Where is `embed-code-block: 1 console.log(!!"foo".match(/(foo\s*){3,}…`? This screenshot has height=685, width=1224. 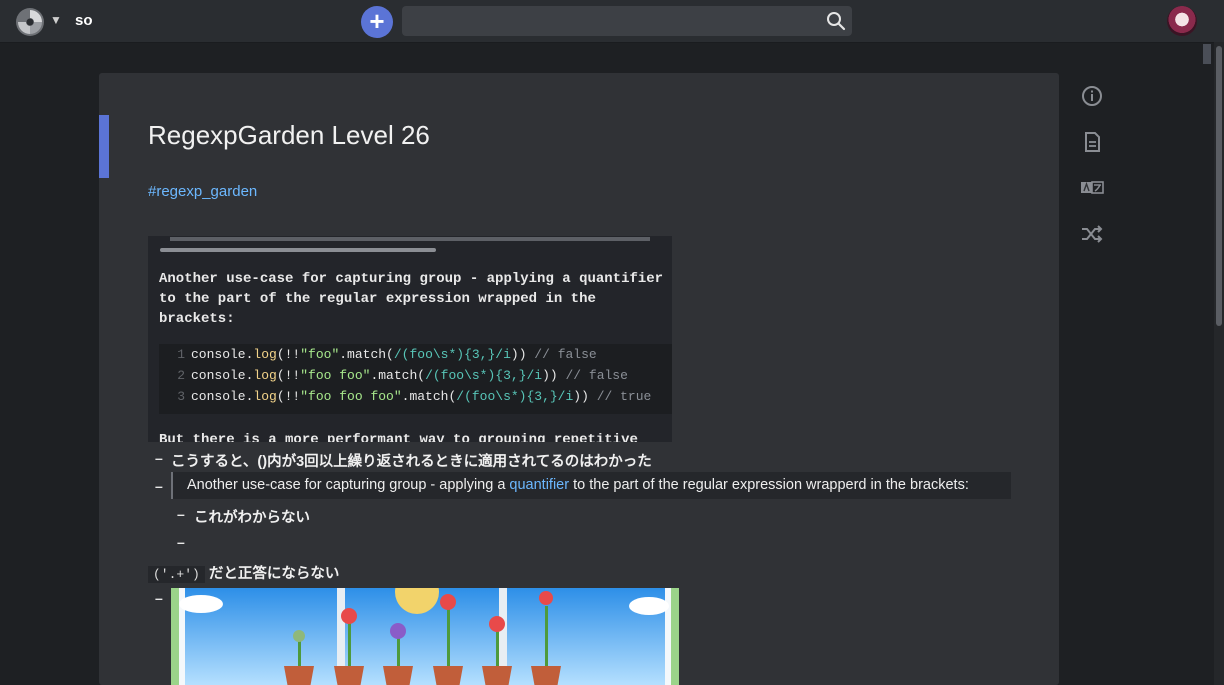 embed-code-block: 1 console.log(!!"foo".match(/(foo\s*){3,}… is located at coordinates (415, 379).